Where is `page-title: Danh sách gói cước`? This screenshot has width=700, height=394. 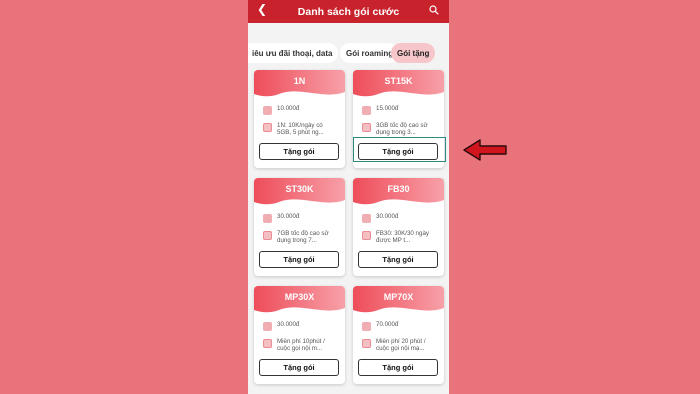 page-title: Danh sách gói cước is located at coordinates (348, 11).